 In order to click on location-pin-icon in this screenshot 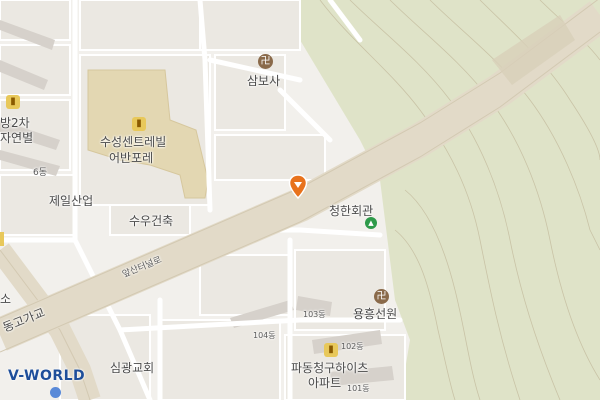, I will do `click(298, 187)`.